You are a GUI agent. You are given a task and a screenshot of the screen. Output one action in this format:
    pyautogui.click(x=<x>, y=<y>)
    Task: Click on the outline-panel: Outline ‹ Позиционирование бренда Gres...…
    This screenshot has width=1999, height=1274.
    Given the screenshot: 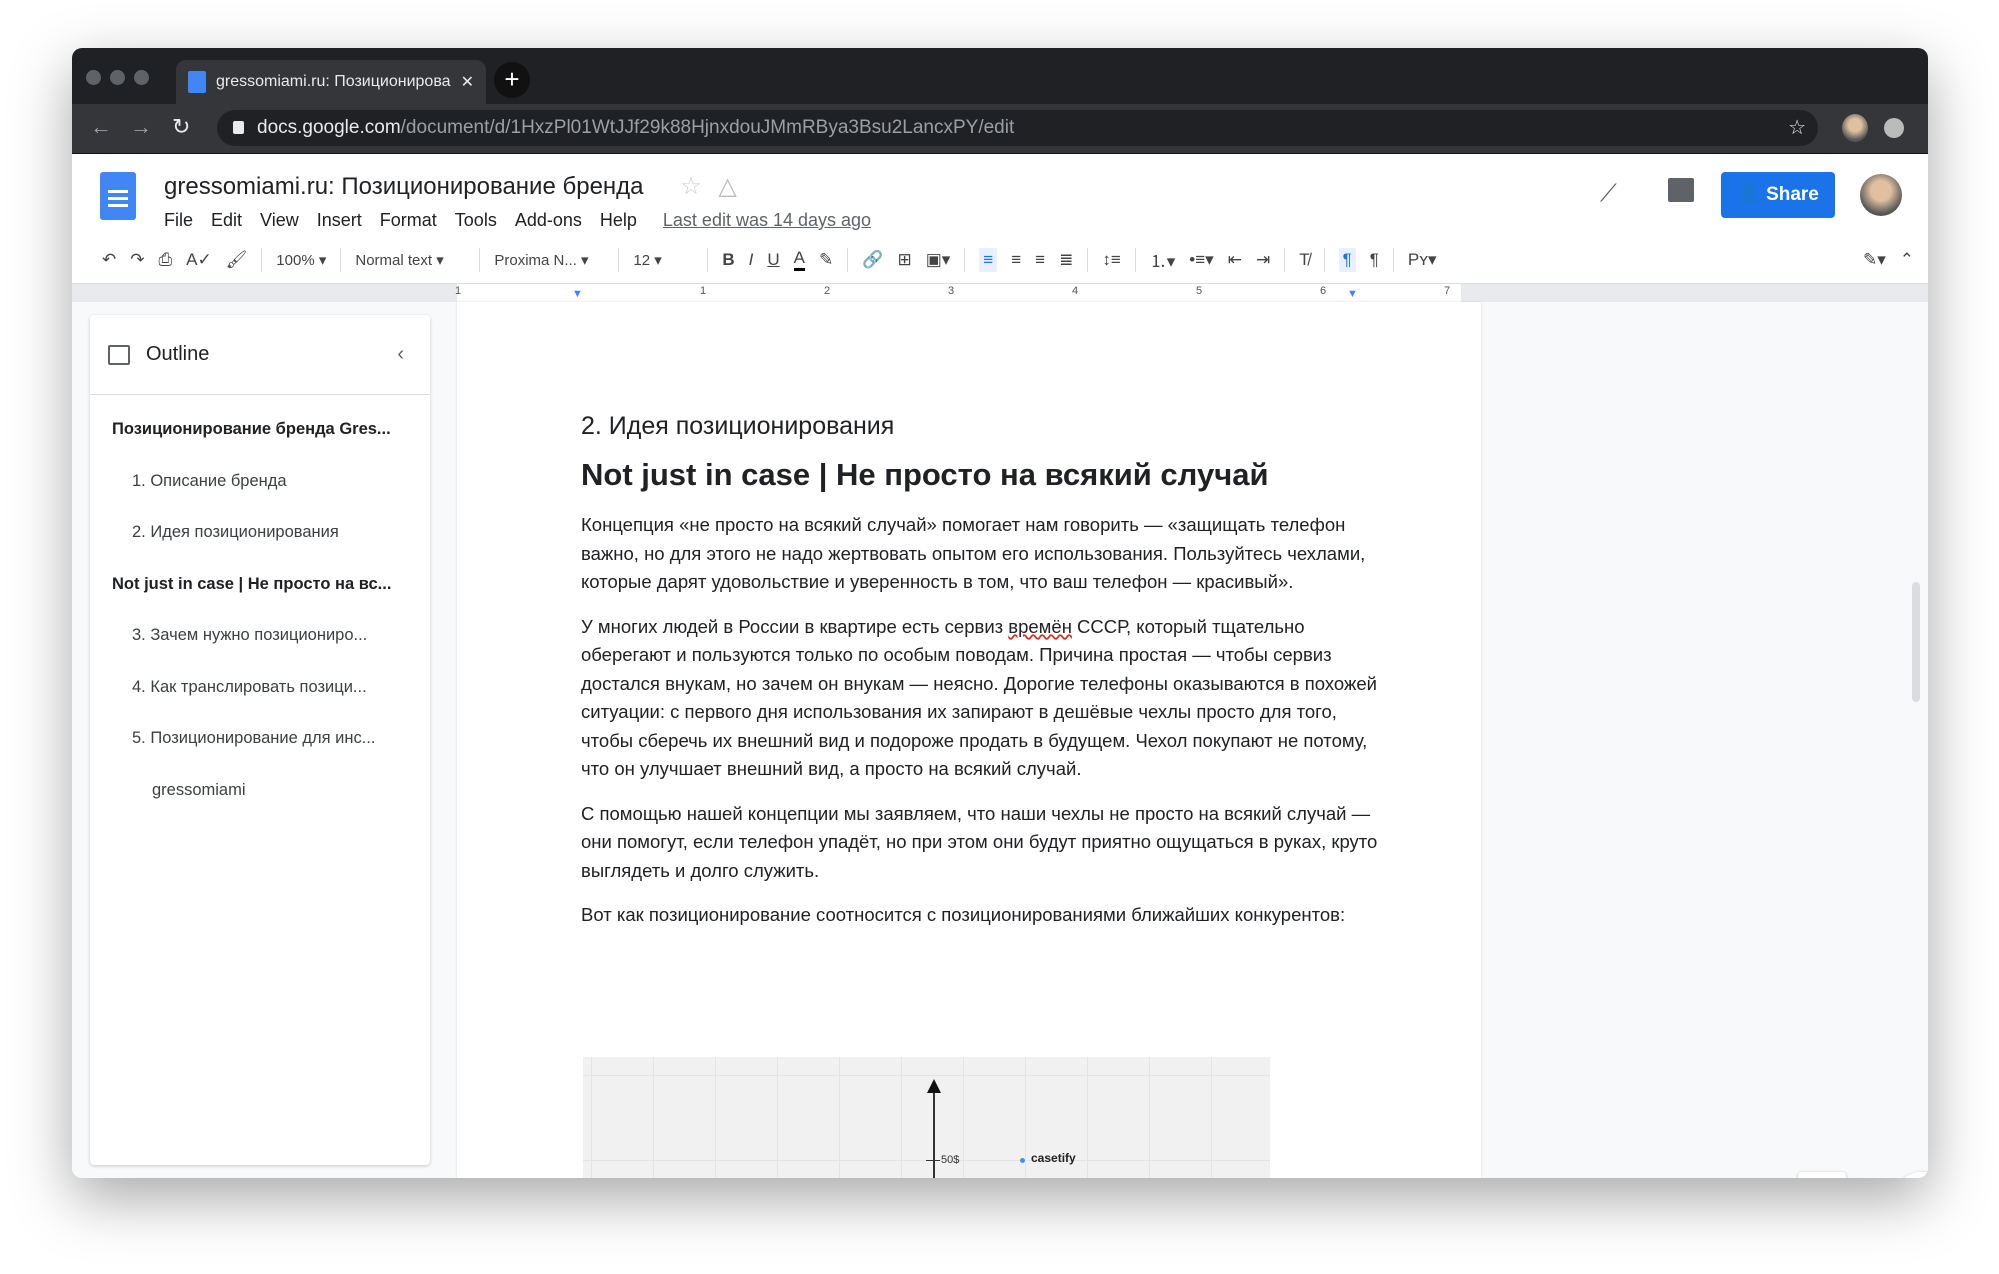 What is the action you would take?
    pyautogui.click(x=260, y=740)
    